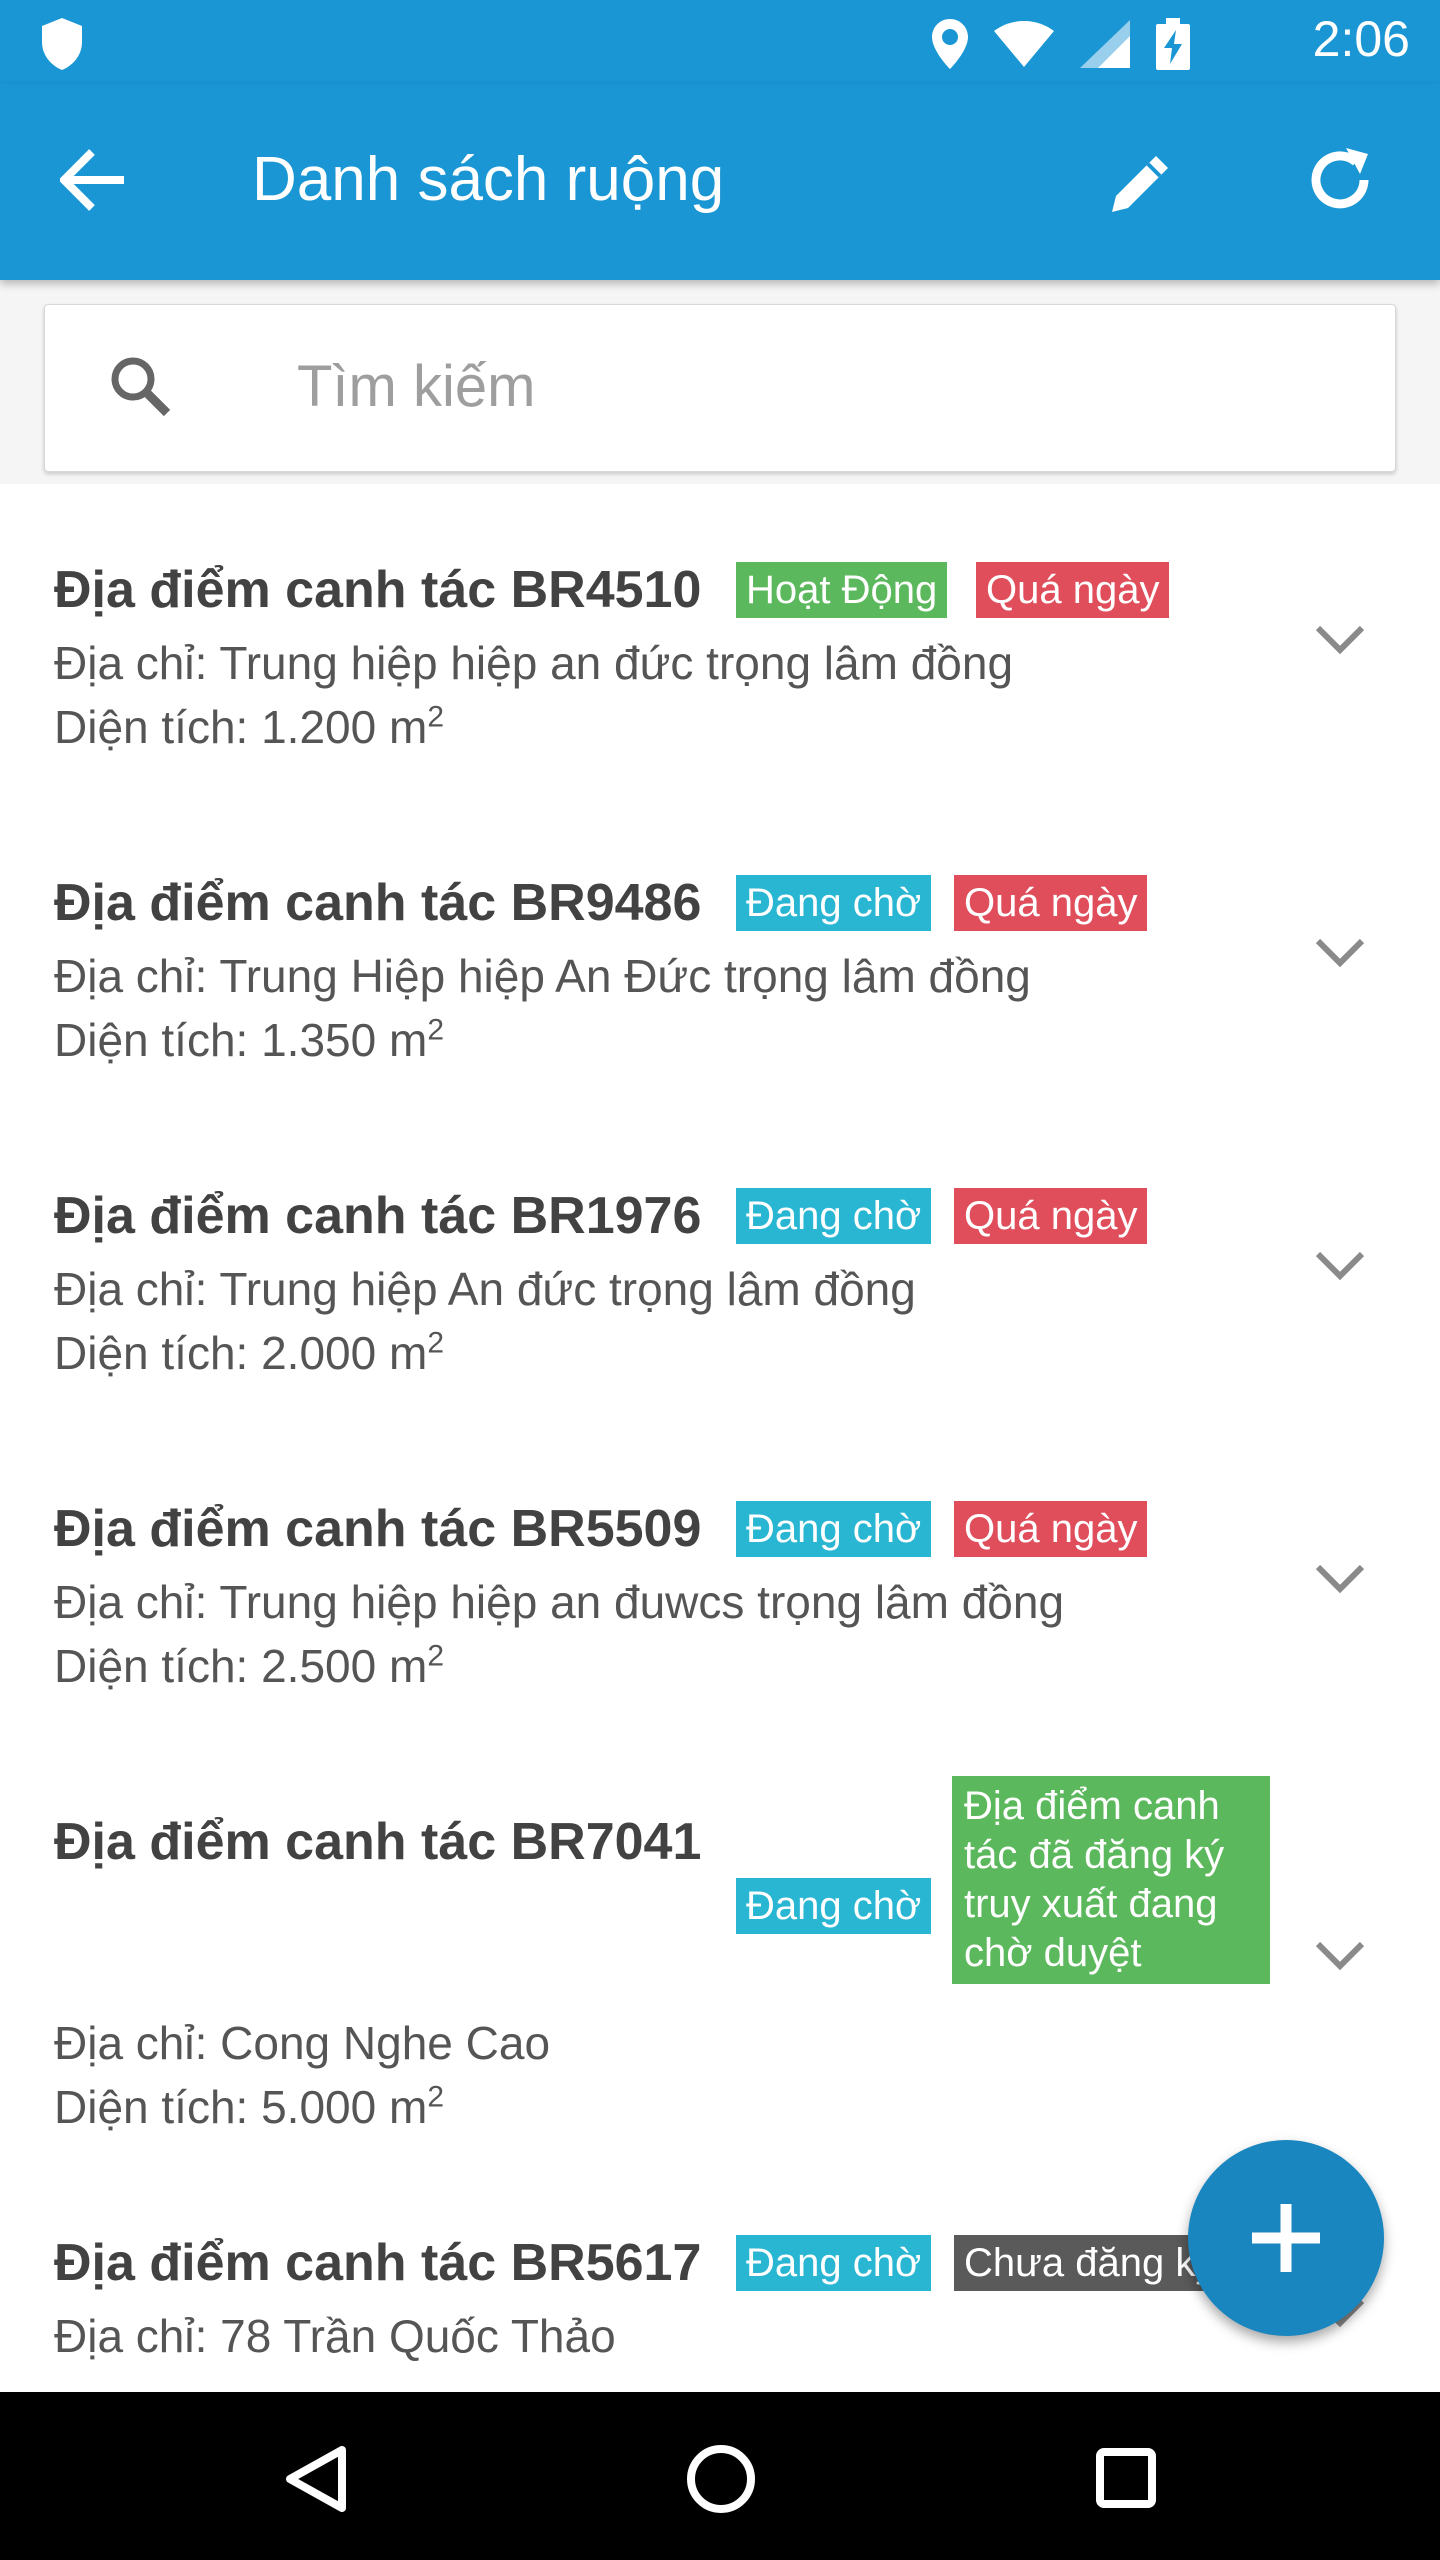  Describe the element at coordinates (249, 726) in the screenshot. I see `field-area: Diện tích: 1.200 m2` at that location.